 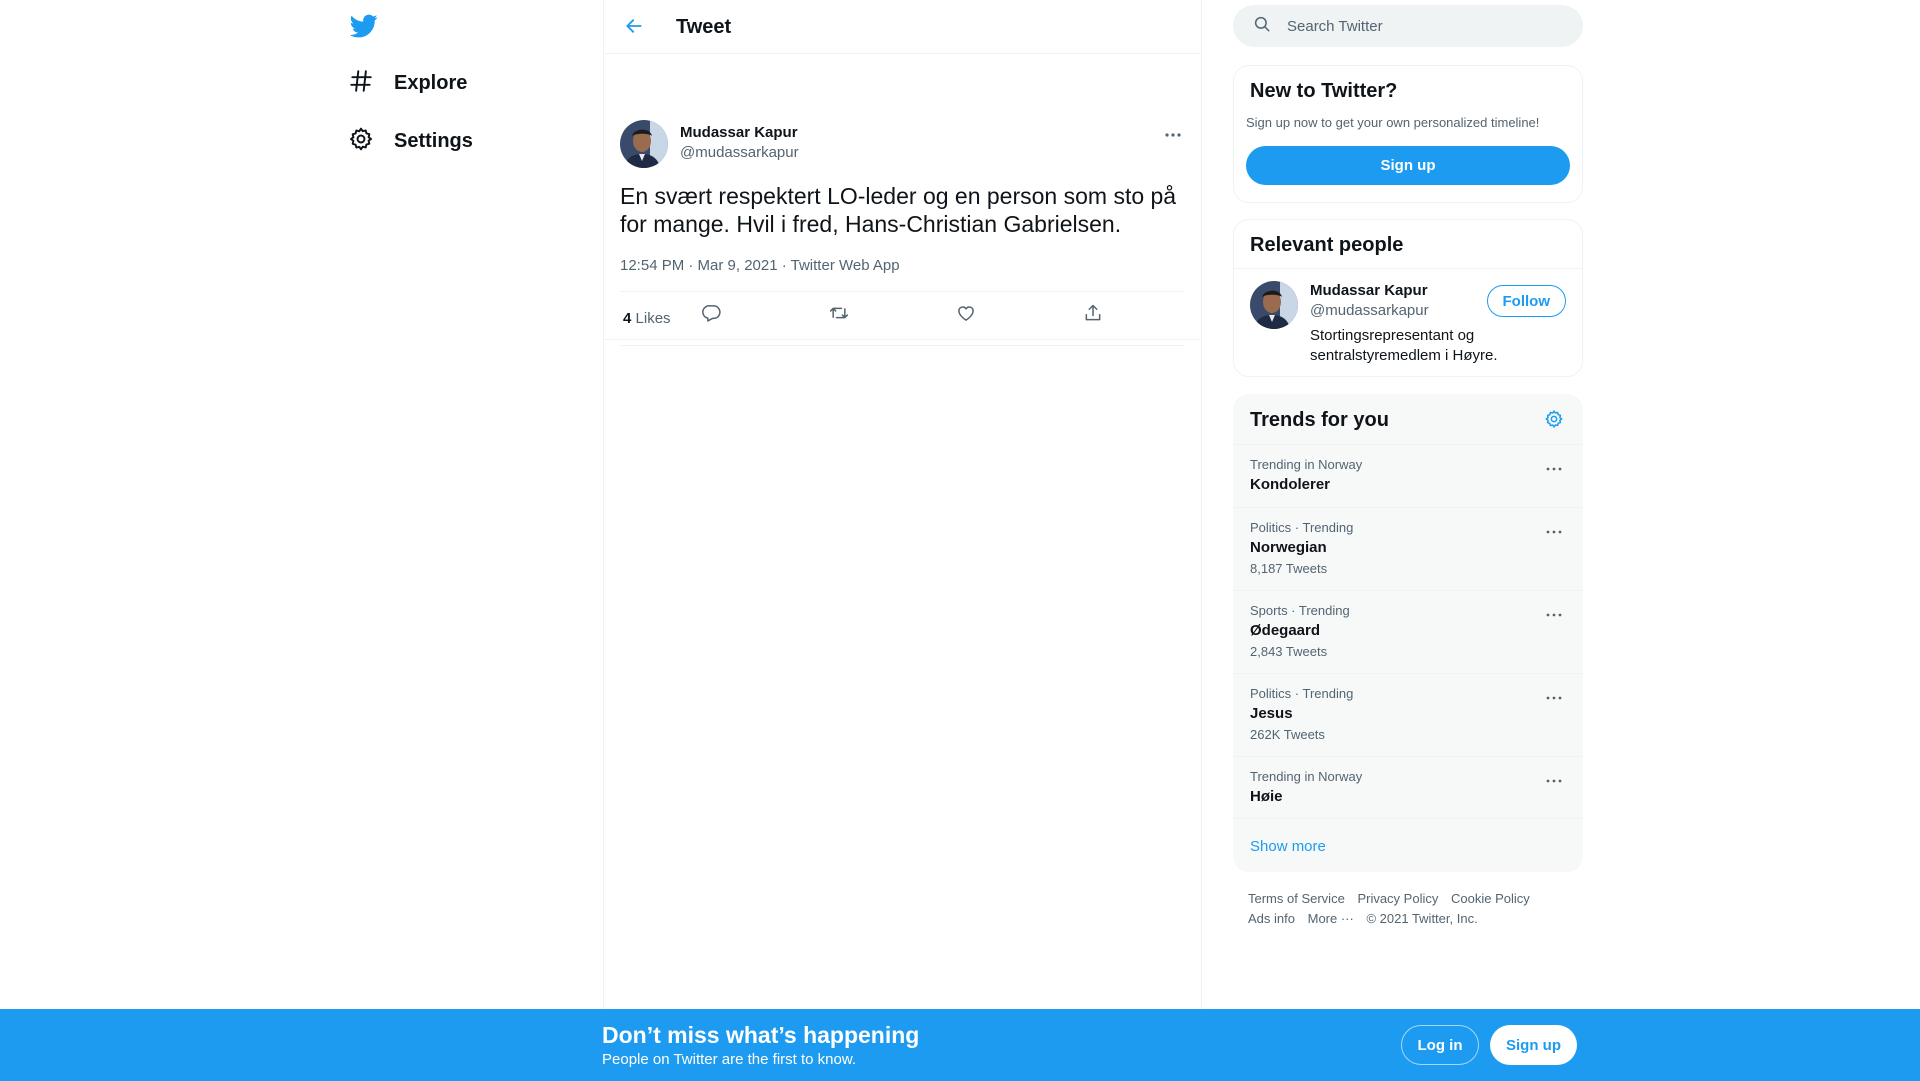 I want to click on page-title: Tweet, so click(x=704, y=27).